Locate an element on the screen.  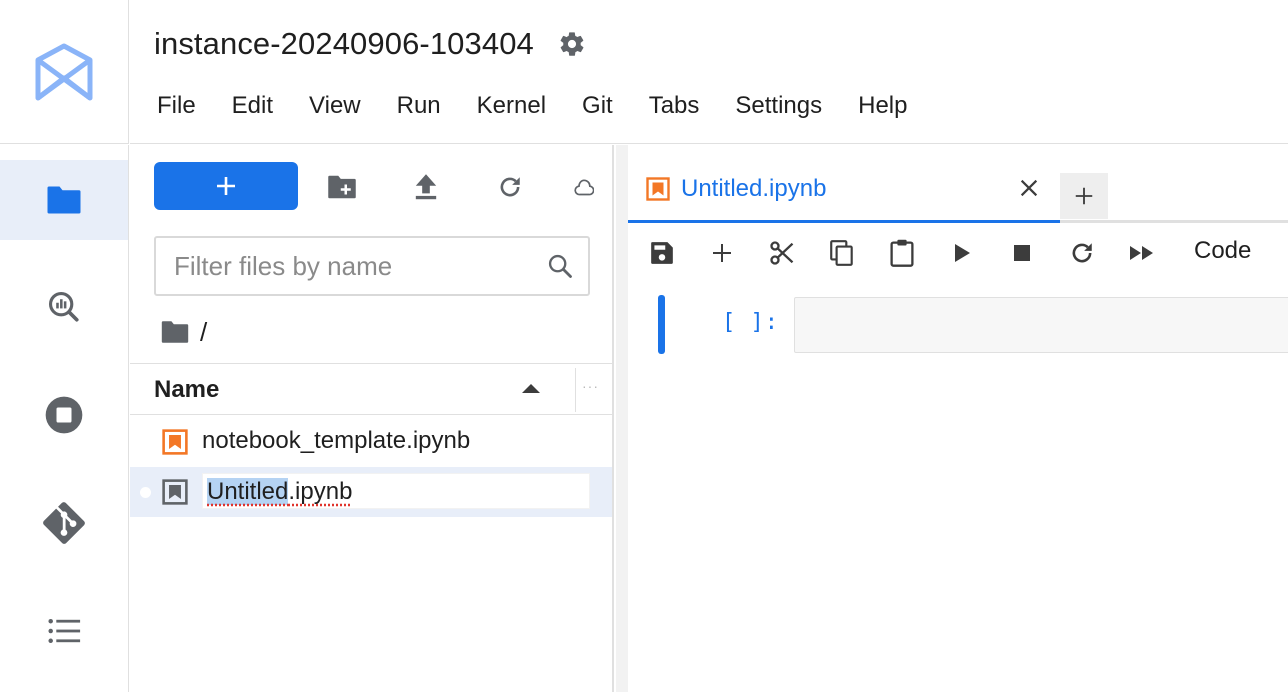
new-launcher-button is located at coordinates (226, 186).